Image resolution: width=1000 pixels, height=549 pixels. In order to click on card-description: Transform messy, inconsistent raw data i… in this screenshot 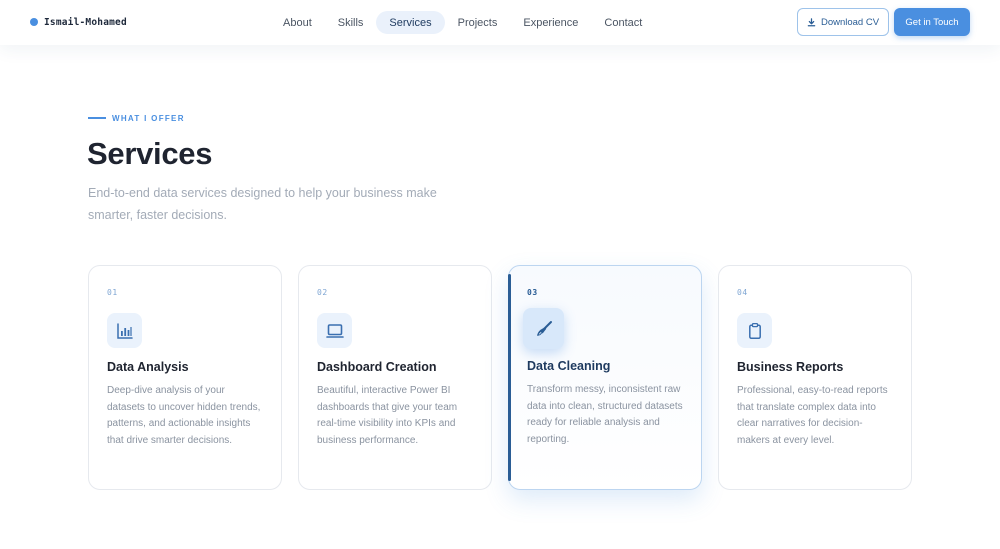, I will do `click(605, 414)`.